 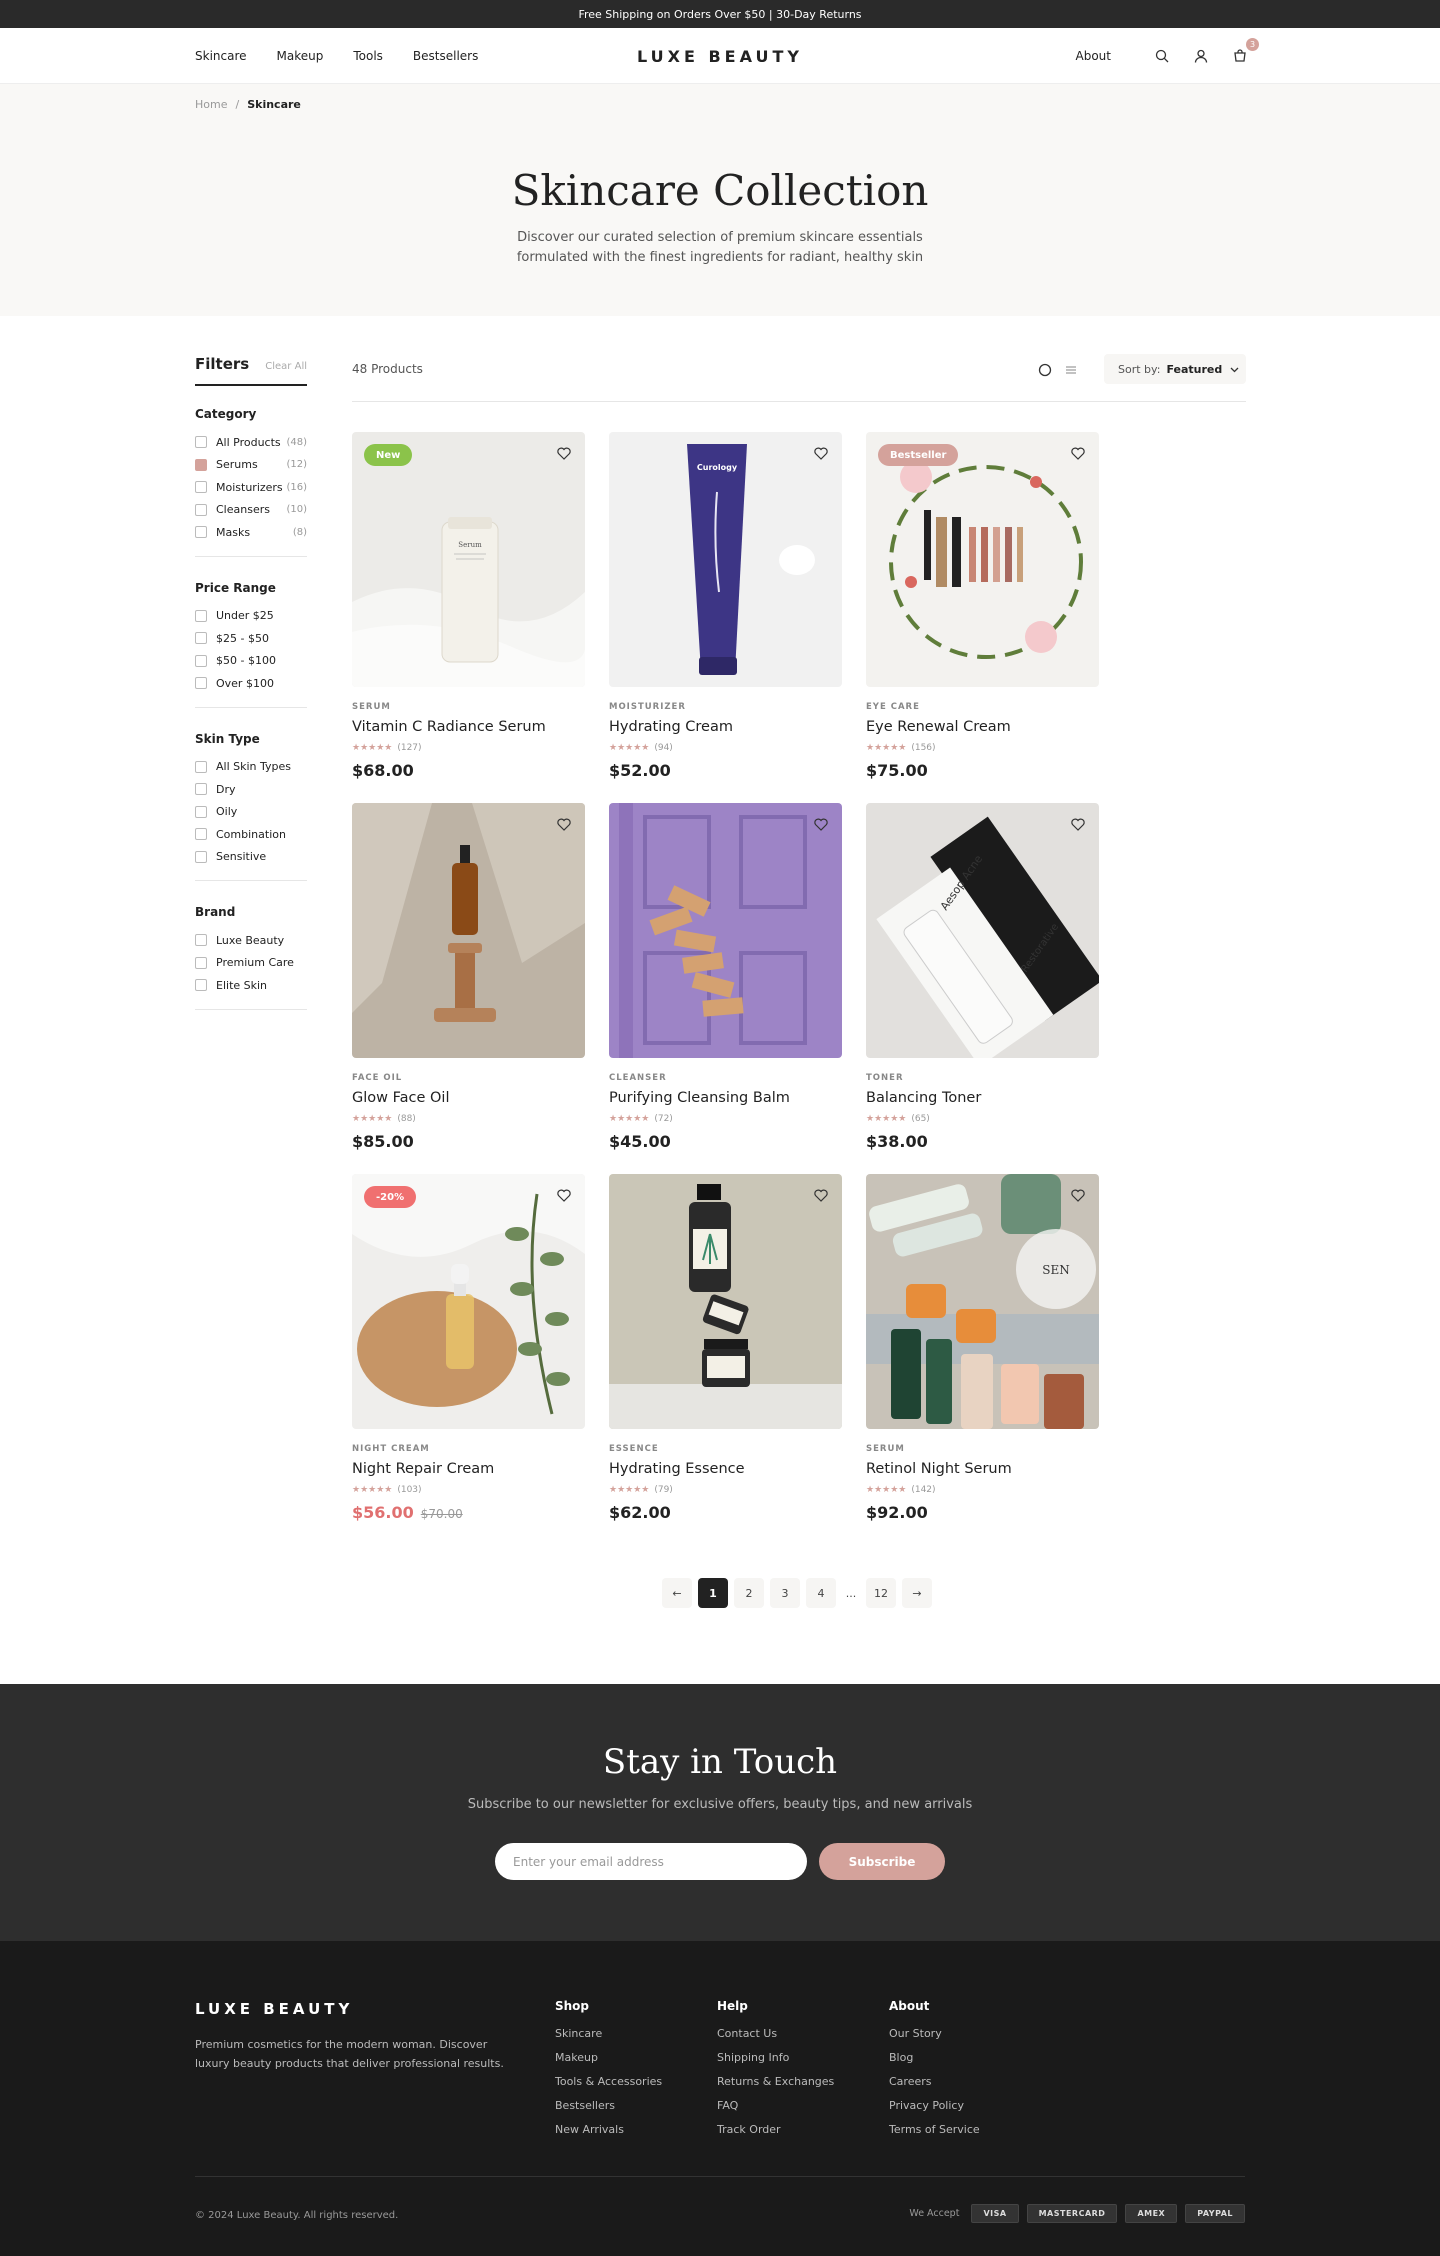 I want to click on footer-link: Makeup, so click(x=608, y=2063).